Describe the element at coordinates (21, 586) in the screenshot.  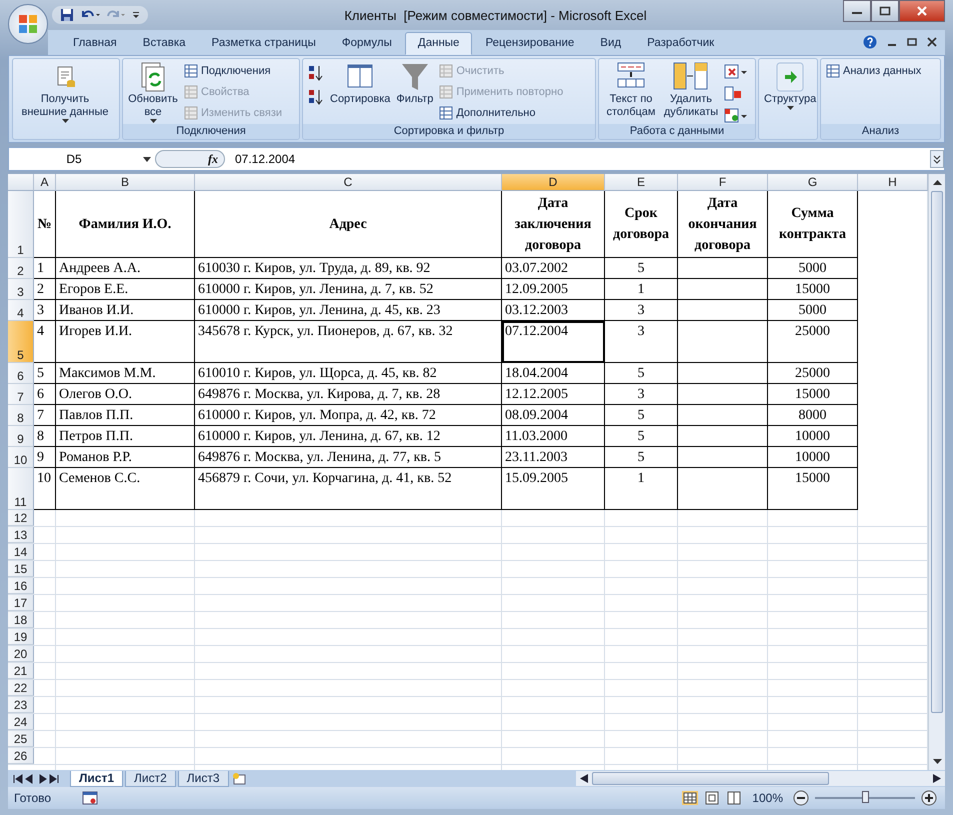
I see `row-header: 16` at that location.